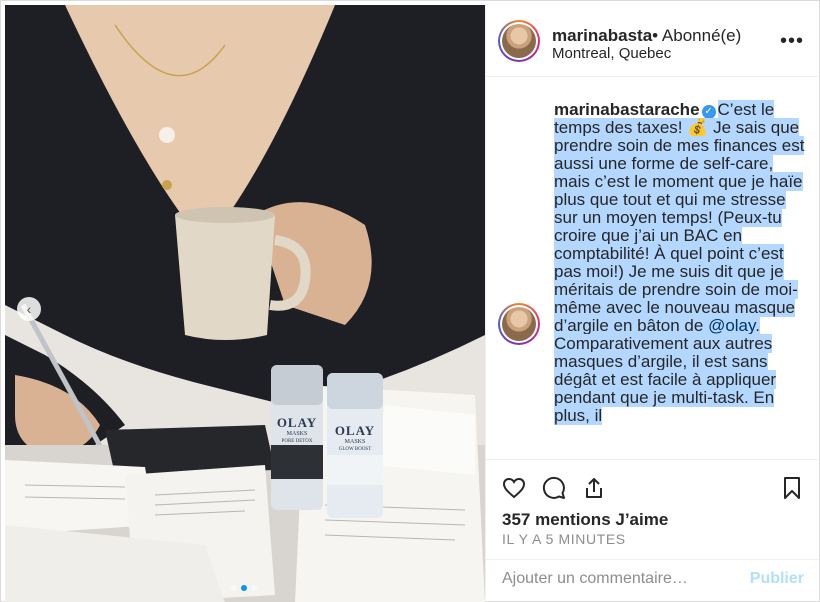  Describe the element at coordinates (611, 53) in the screenshot. I see `location-link: Montreal, Quebec` at that location.